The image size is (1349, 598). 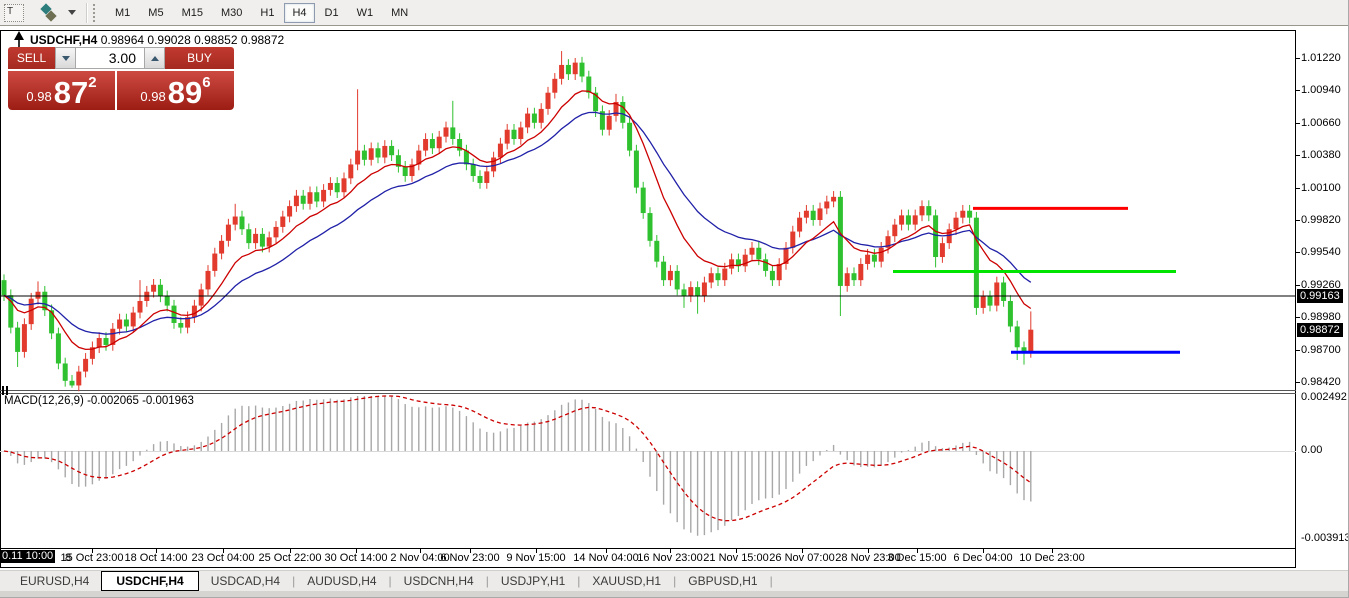 What do you see at coordinates (439, 581) in the screenshot?
I see `chart-tab-usdcnh: USDCNH,H4` at bounding box center [439, 581].